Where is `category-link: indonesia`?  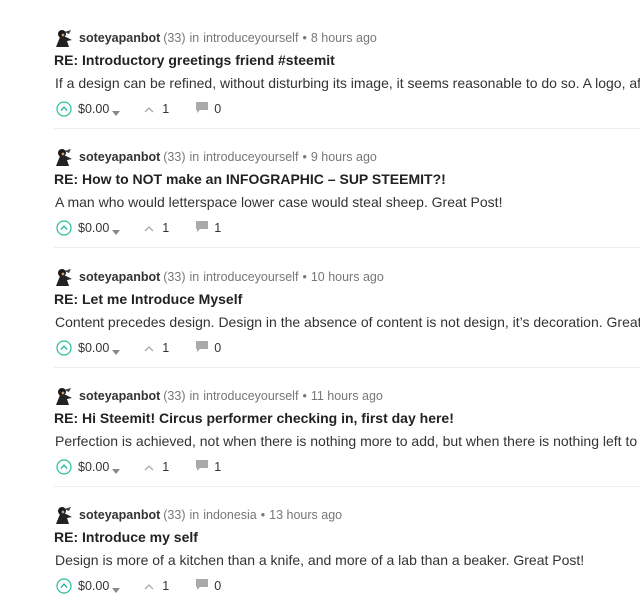
category-link: indonesia is located at coordinates (230, 515).